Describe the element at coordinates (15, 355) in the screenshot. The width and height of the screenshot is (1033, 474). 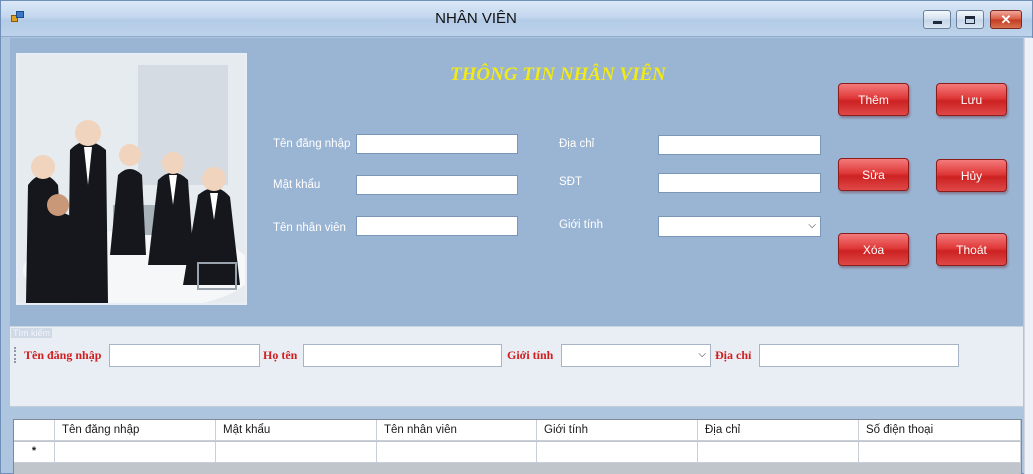
I see `toolbar-grip` at that location.